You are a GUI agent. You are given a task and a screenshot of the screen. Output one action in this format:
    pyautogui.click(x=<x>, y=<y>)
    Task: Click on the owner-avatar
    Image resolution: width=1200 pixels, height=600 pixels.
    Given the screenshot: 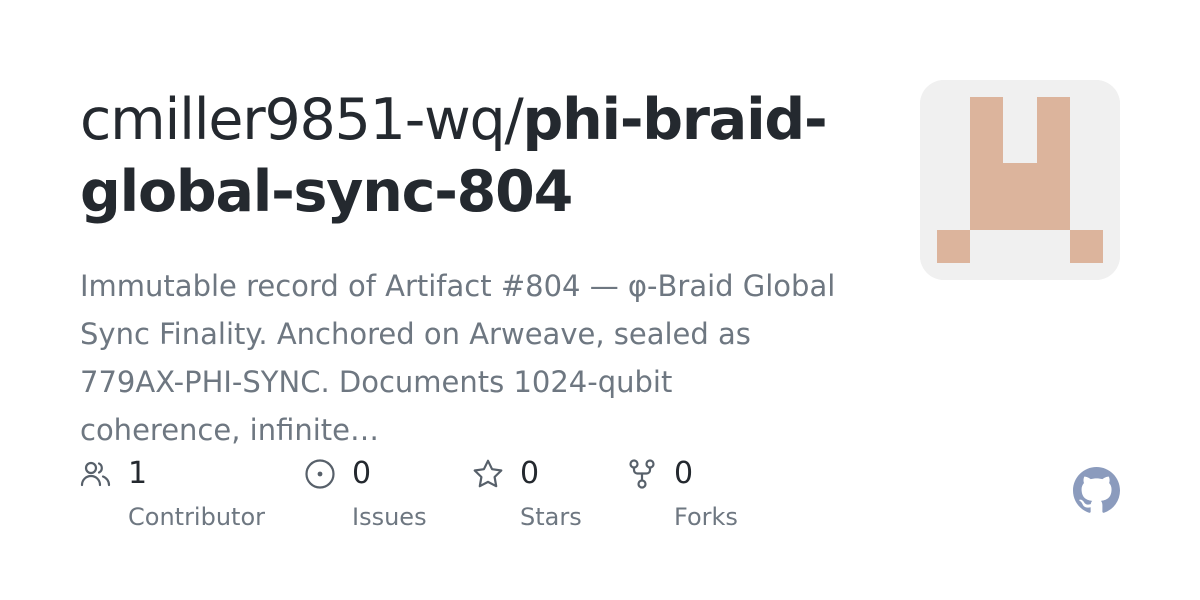 What is the action you would take?
    pyautogui.click(x=1020, y=180)
    